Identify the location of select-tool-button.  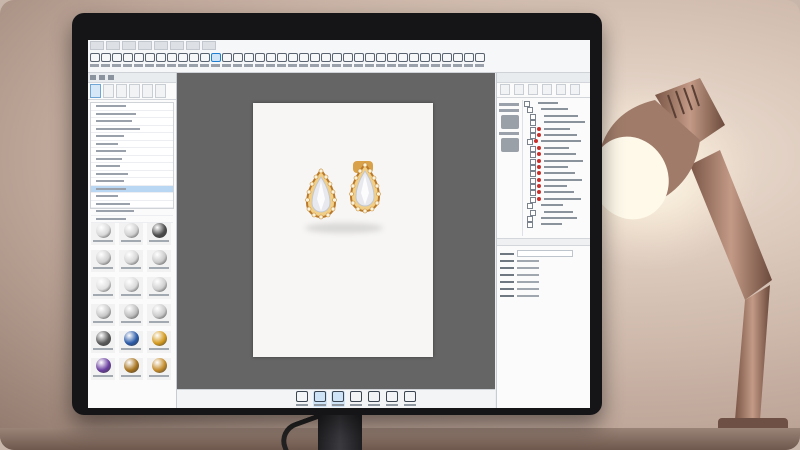
(302, 399).